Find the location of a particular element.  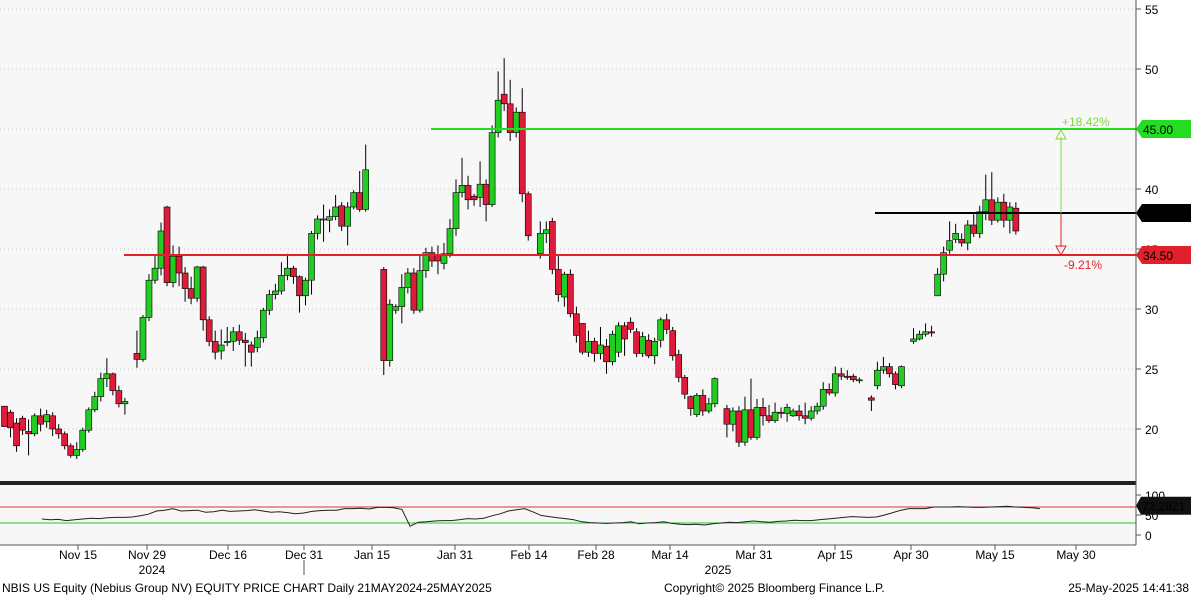

x-tick-label: Jan 31 is located at coordinates (455, 555).